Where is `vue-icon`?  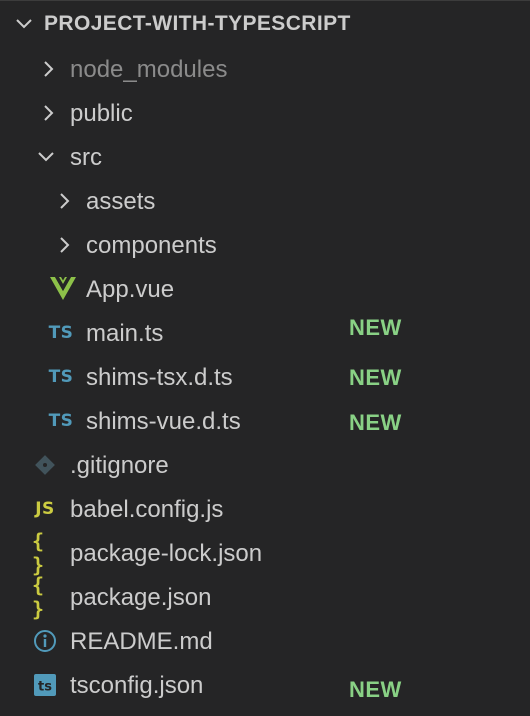 vue-icon is located at coordinates (63, 289).